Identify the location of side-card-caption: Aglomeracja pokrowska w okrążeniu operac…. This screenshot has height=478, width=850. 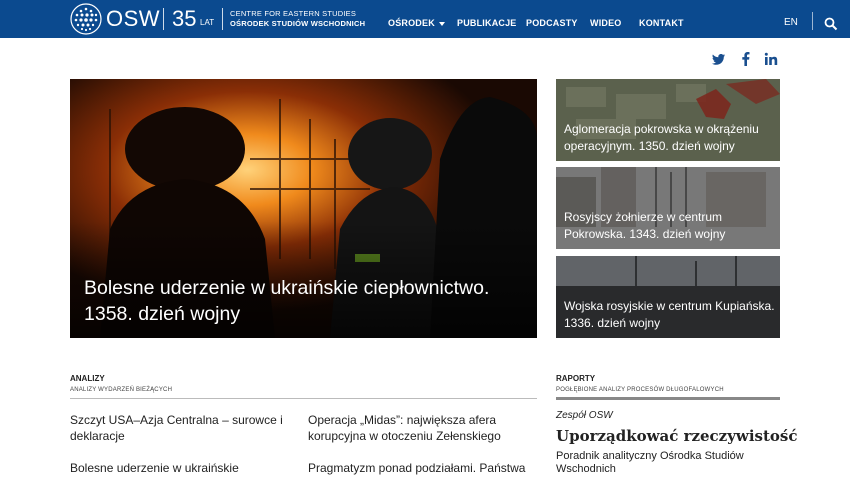
(661, 137).